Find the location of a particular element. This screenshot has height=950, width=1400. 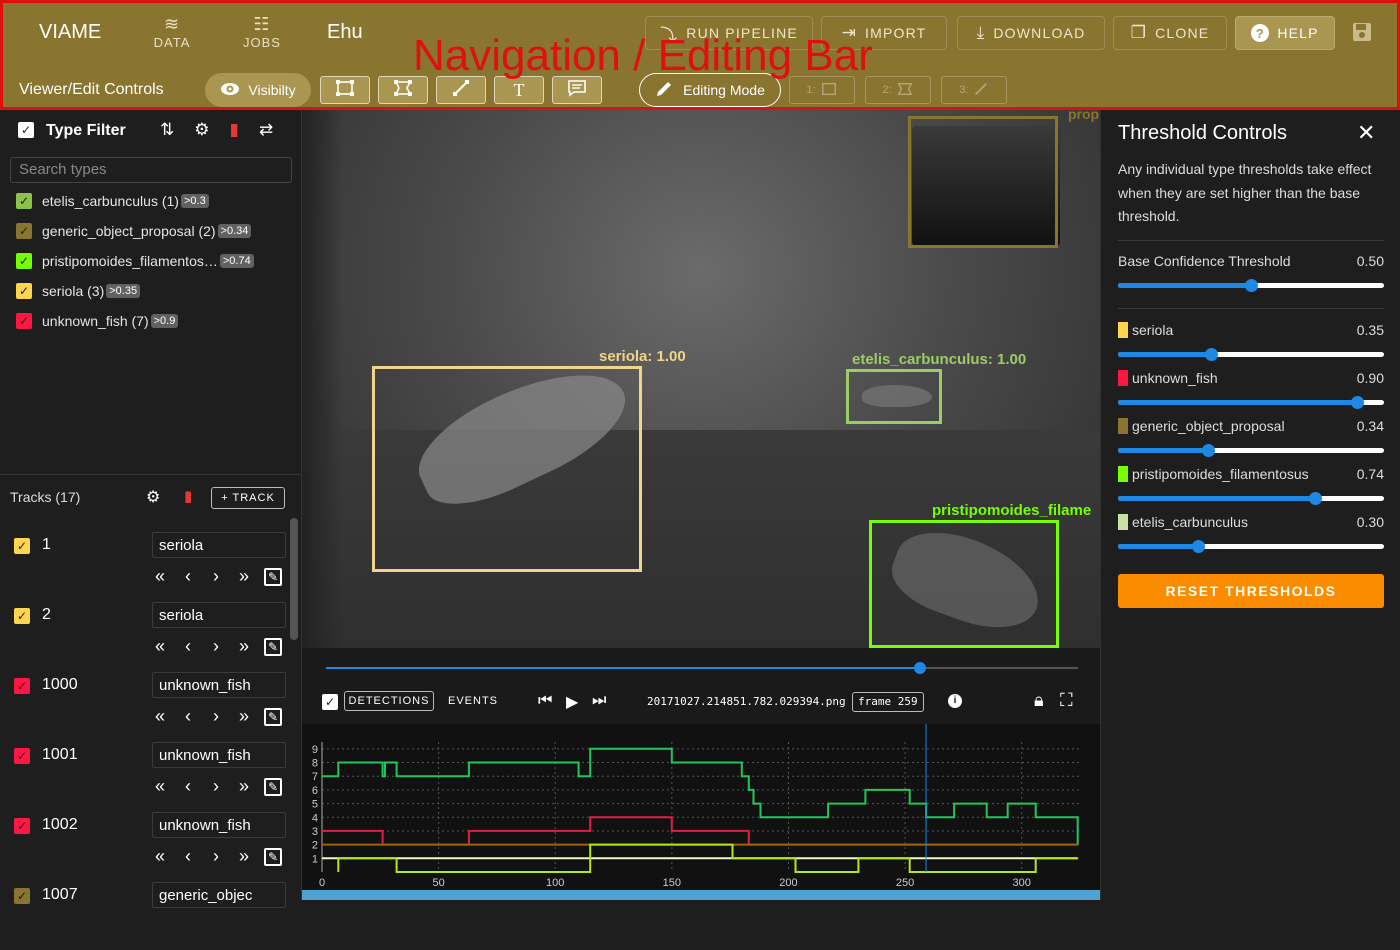

lock-icon: 🔒︎ is located at coordinates (1039, 700).